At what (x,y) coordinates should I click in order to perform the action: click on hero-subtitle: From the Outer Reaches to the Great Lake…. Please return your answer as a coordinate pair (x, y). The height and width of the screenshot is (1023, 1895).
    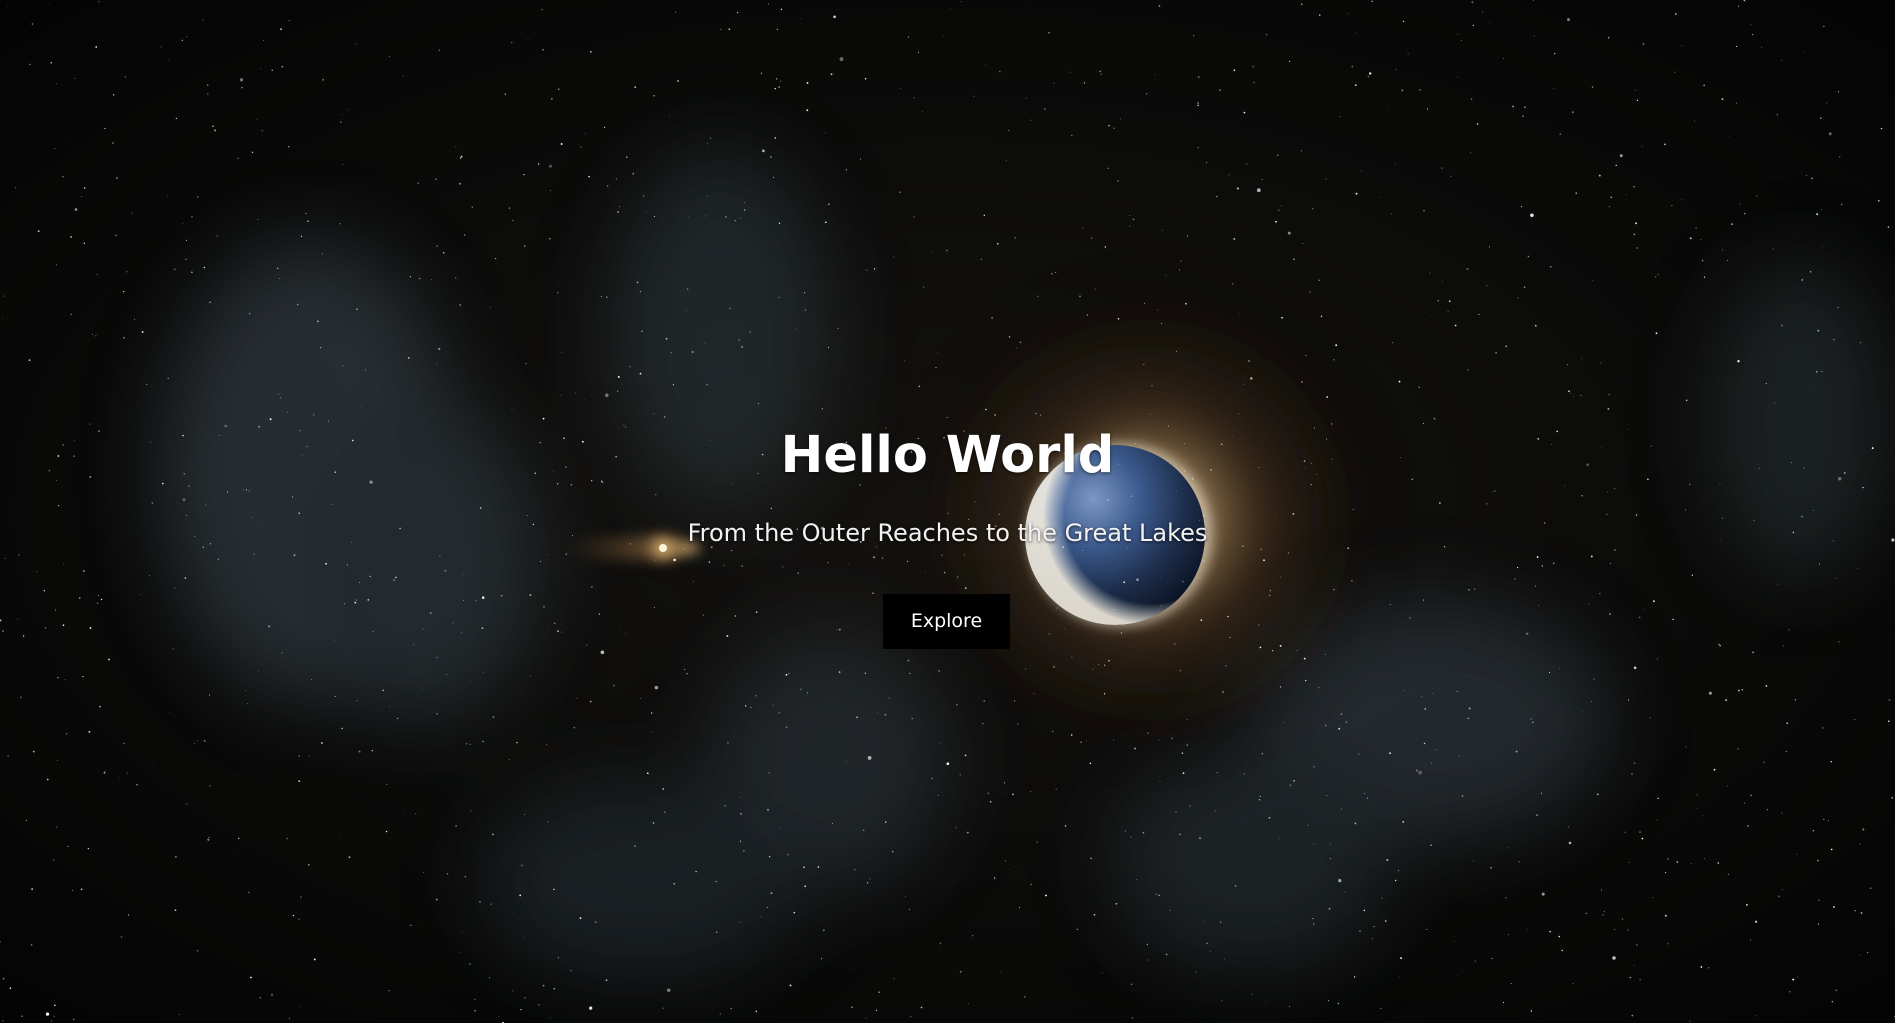
    Looking at the image, I should click on (947, 533).